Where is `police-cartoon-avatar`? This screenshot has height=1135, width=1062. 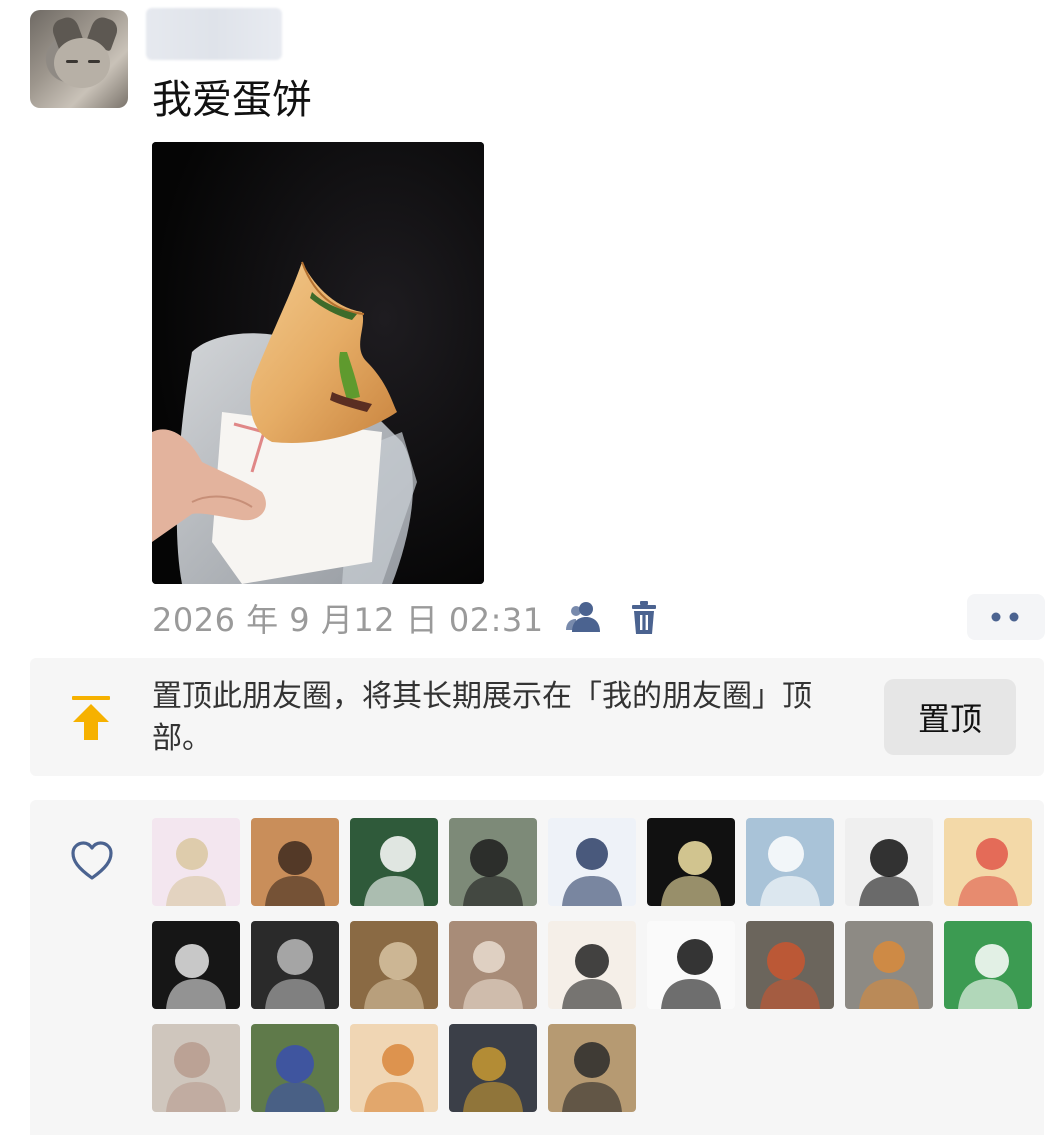 police-cartoon-avatar is located at coordinates (592, 862).